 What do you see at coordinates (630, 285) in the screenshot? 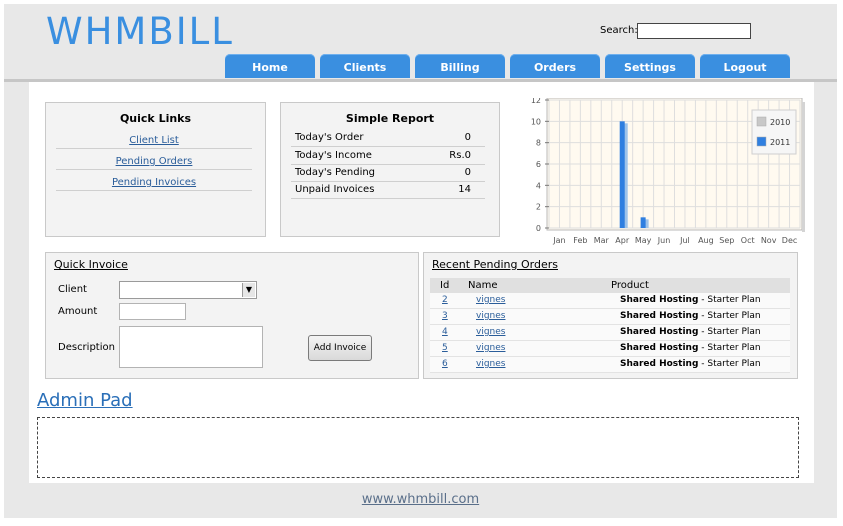
I see `column-product: Product` at bounding box center [630, 285].